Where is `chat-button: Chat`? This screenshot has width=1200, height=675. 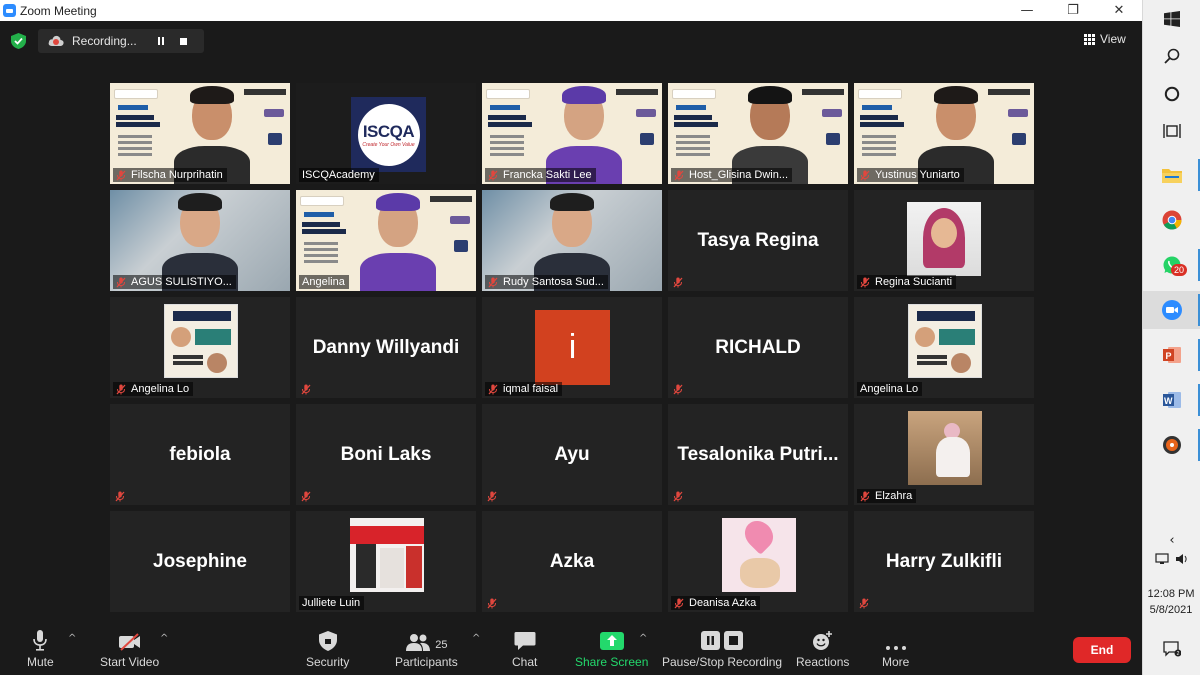
chat-button: Chat is located at coordinates (524, 649).